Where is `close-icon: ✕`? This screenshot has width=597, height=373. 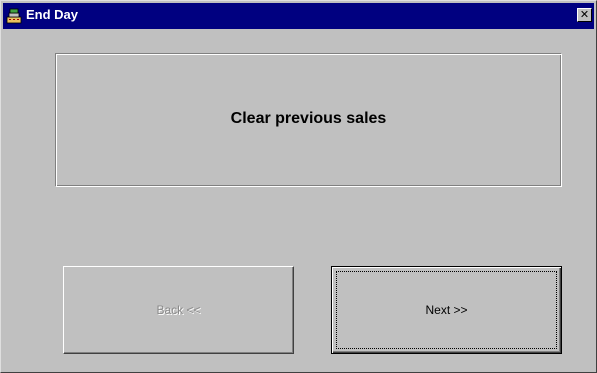 close-icon: ✕ is located at coordinates (584, 14).